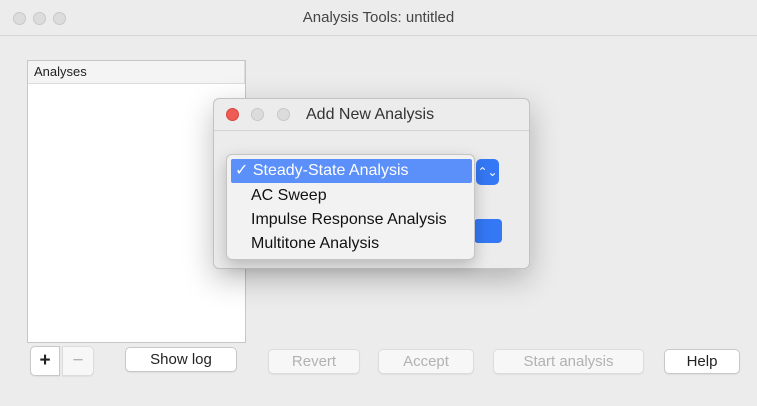 This screenshot has height=406, width=757. What do you see at coordinates (283, 114) in the screenshot?
I see `dialog-zoom-icon` at bounding box center [283, 114].